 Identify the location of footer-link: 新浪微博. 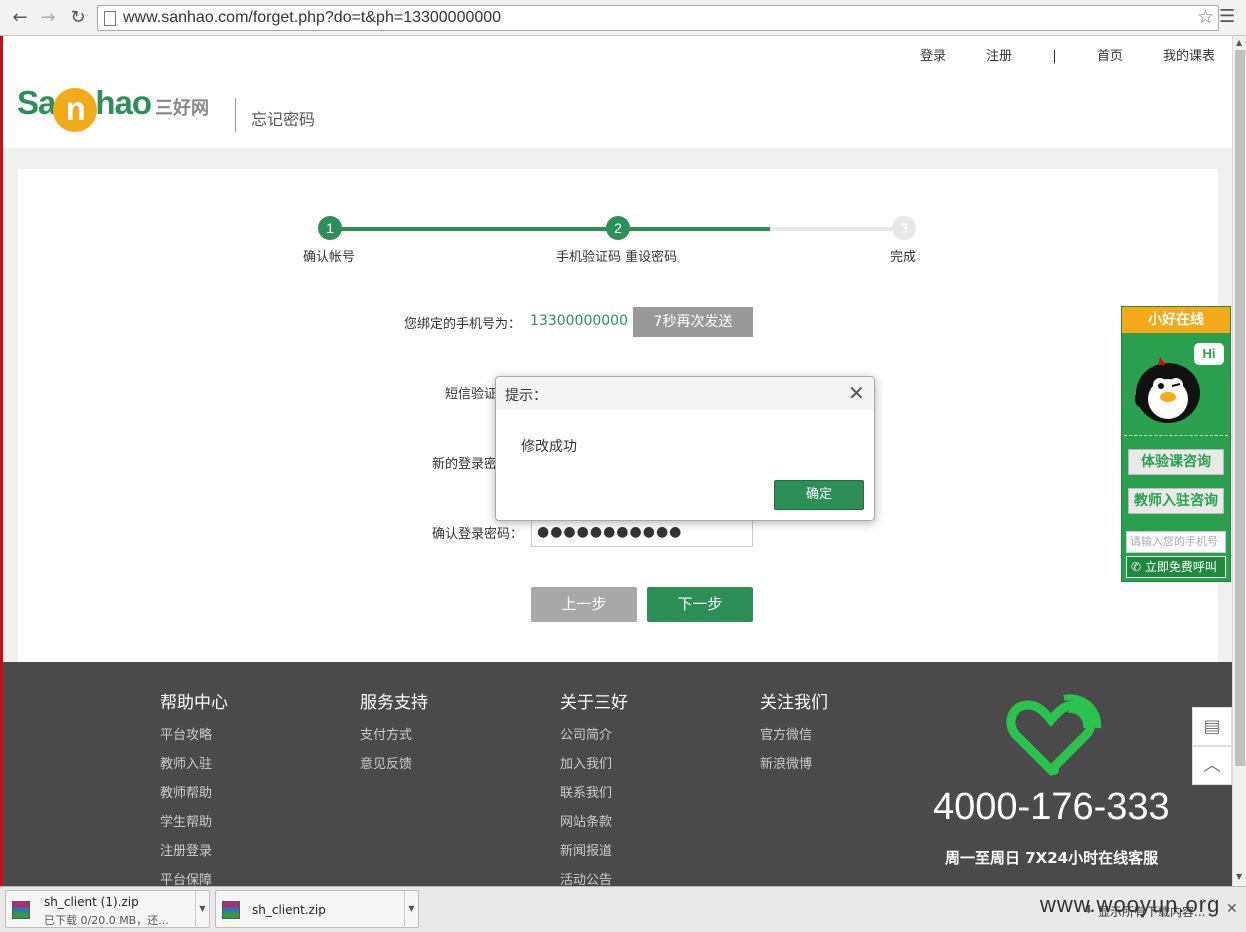
(794, 767).